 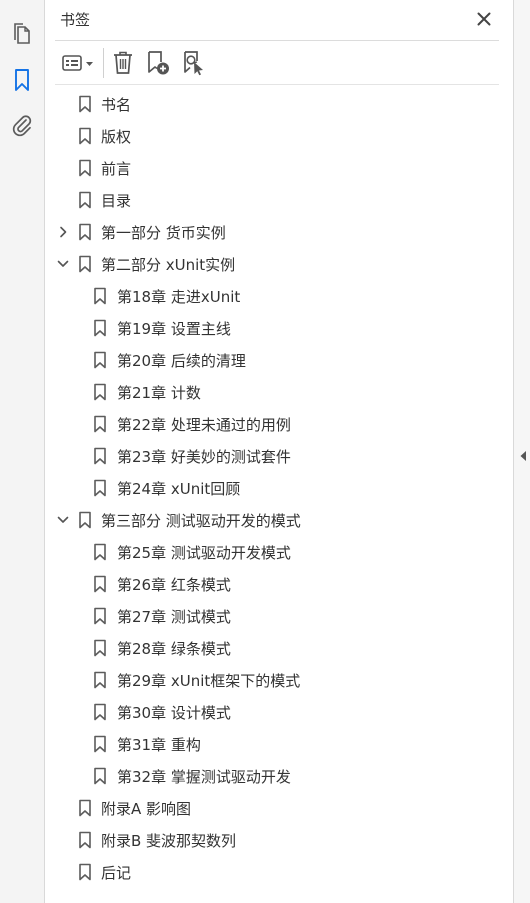 I want to click on bookmark-item: 第19章 设置主线, so click(x=268, y=328).